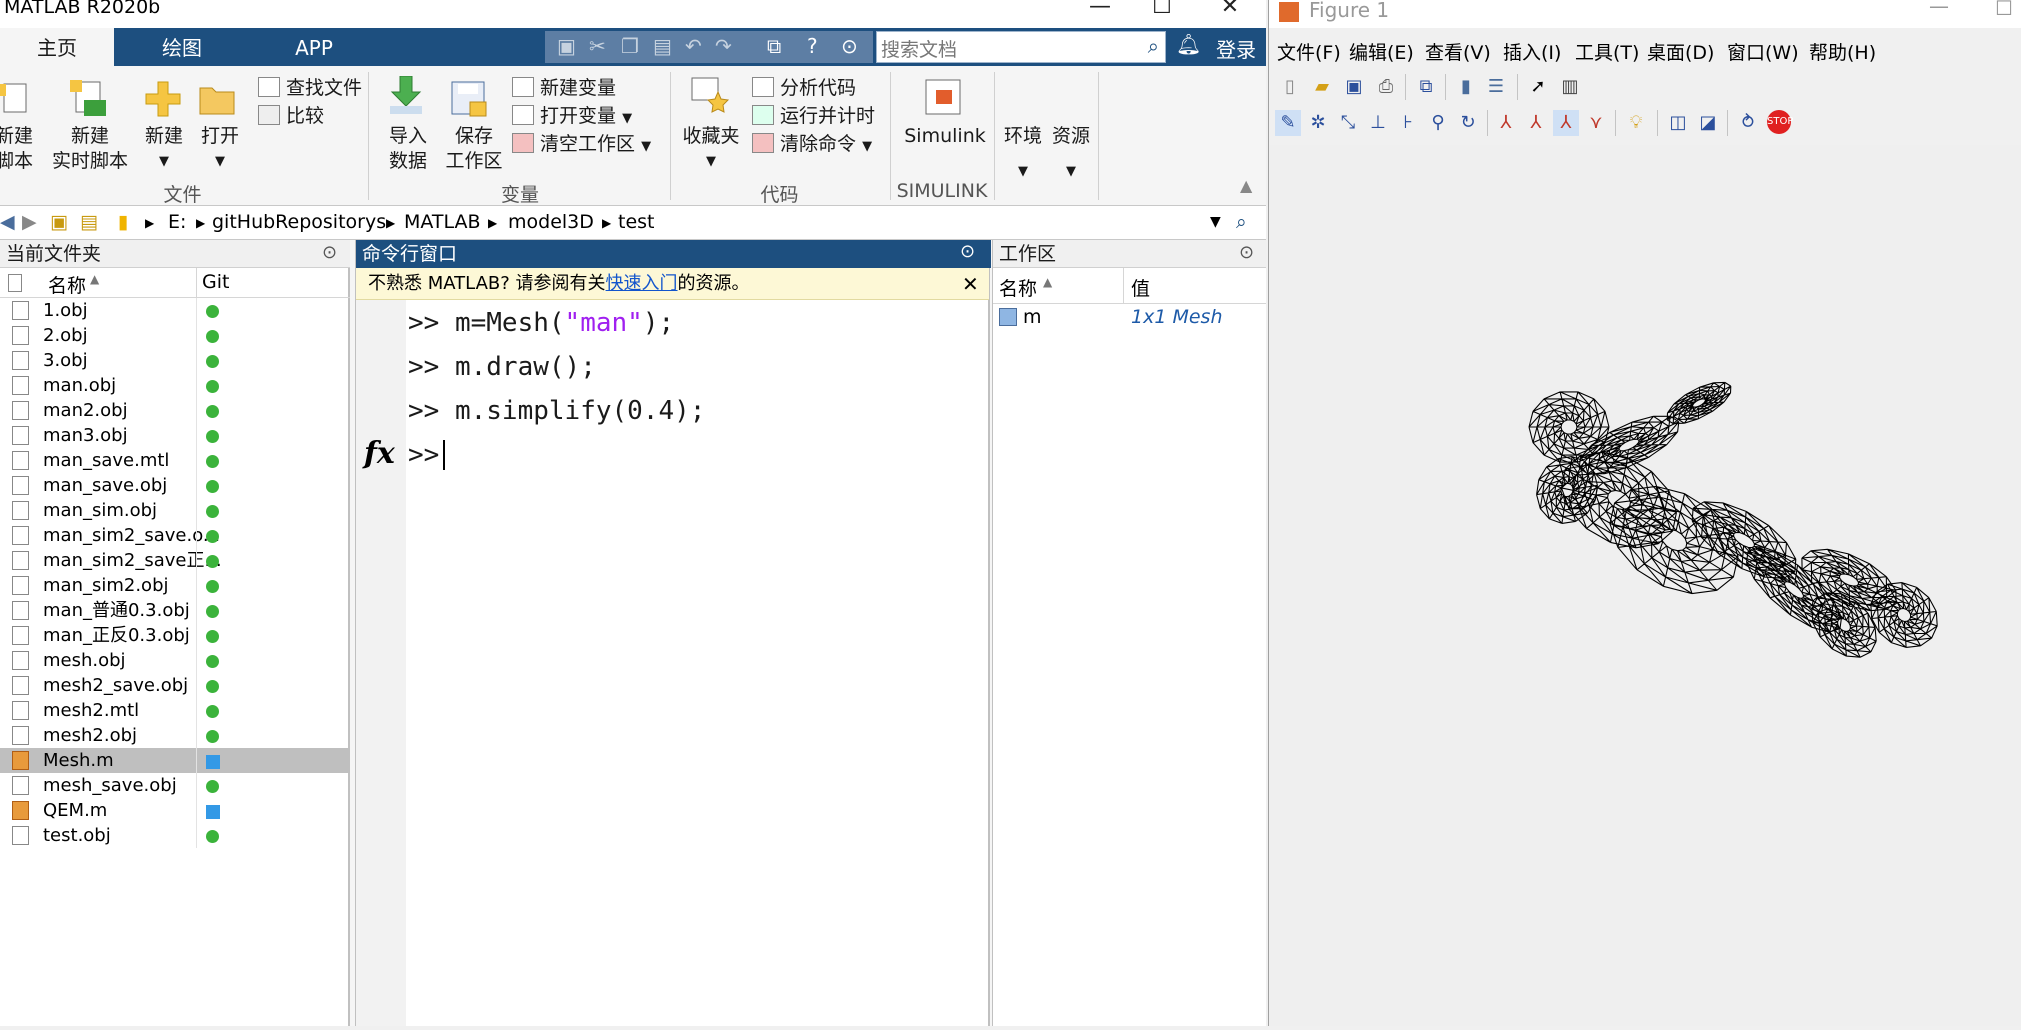 This screenshot has width=2021, height=1030. Describe the element at coordinates (813, 114) in the screenshot. I see `run-and-time-button: 运行并计时` at that location.